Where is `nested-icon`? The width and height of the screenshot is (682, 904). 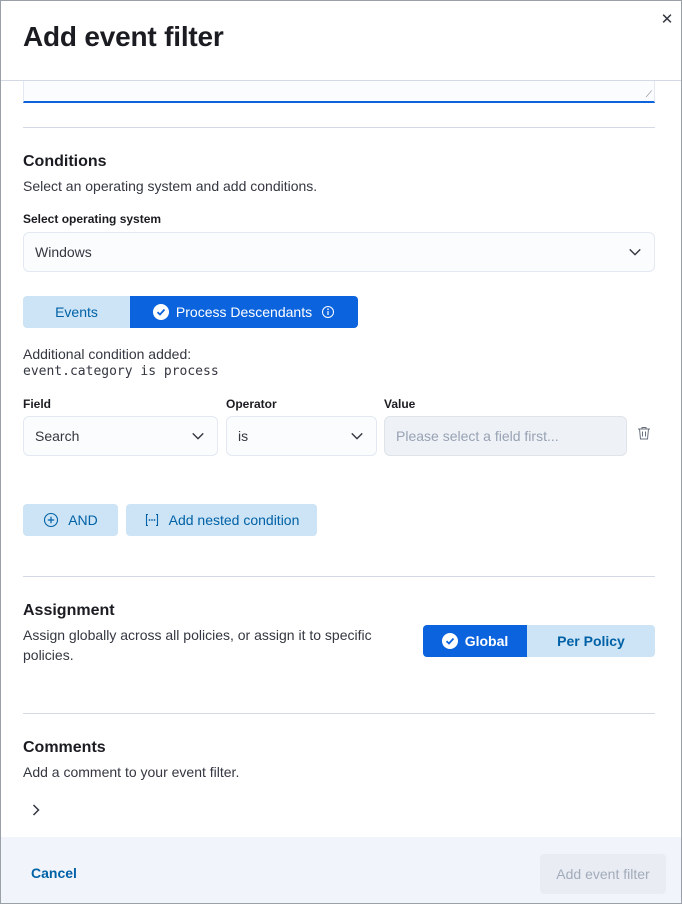 nested-icon is located at coordinates (151, 520).